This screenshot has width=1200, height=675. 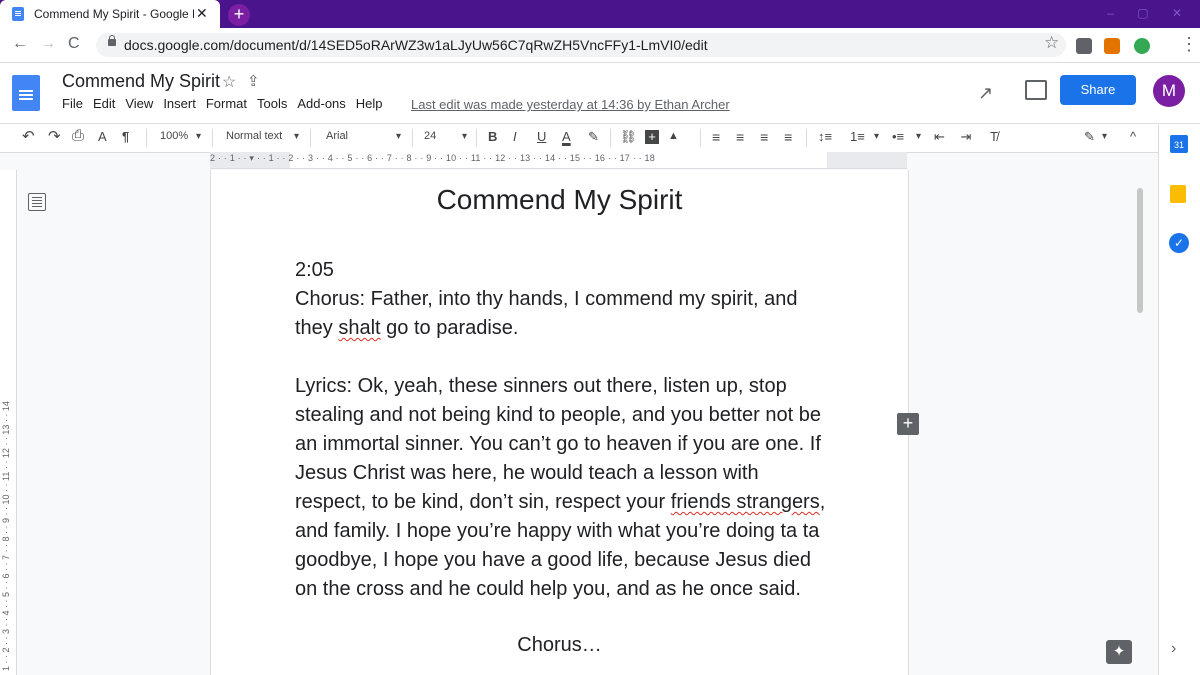 What do you see at coordinates (1189, 44) in the screenshot?
I see `browser-menu-icon: ⋮` at bounding box center [1189, 44].